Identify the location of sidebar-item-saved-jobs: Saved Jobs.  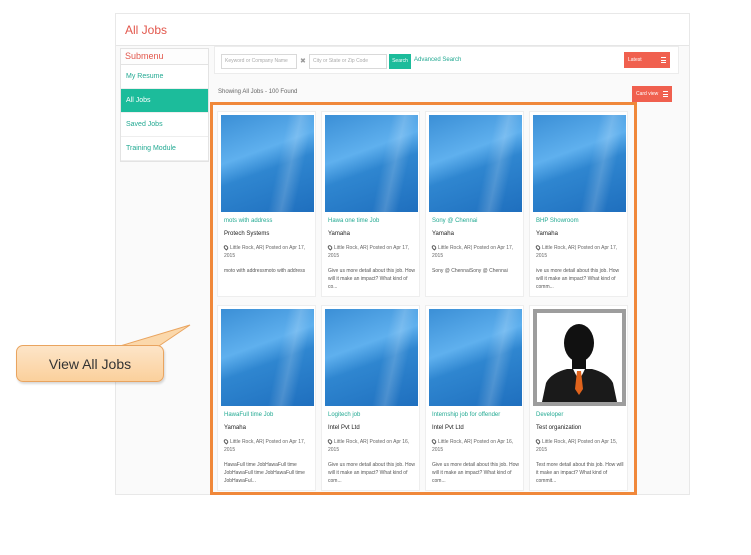
(164, 125).